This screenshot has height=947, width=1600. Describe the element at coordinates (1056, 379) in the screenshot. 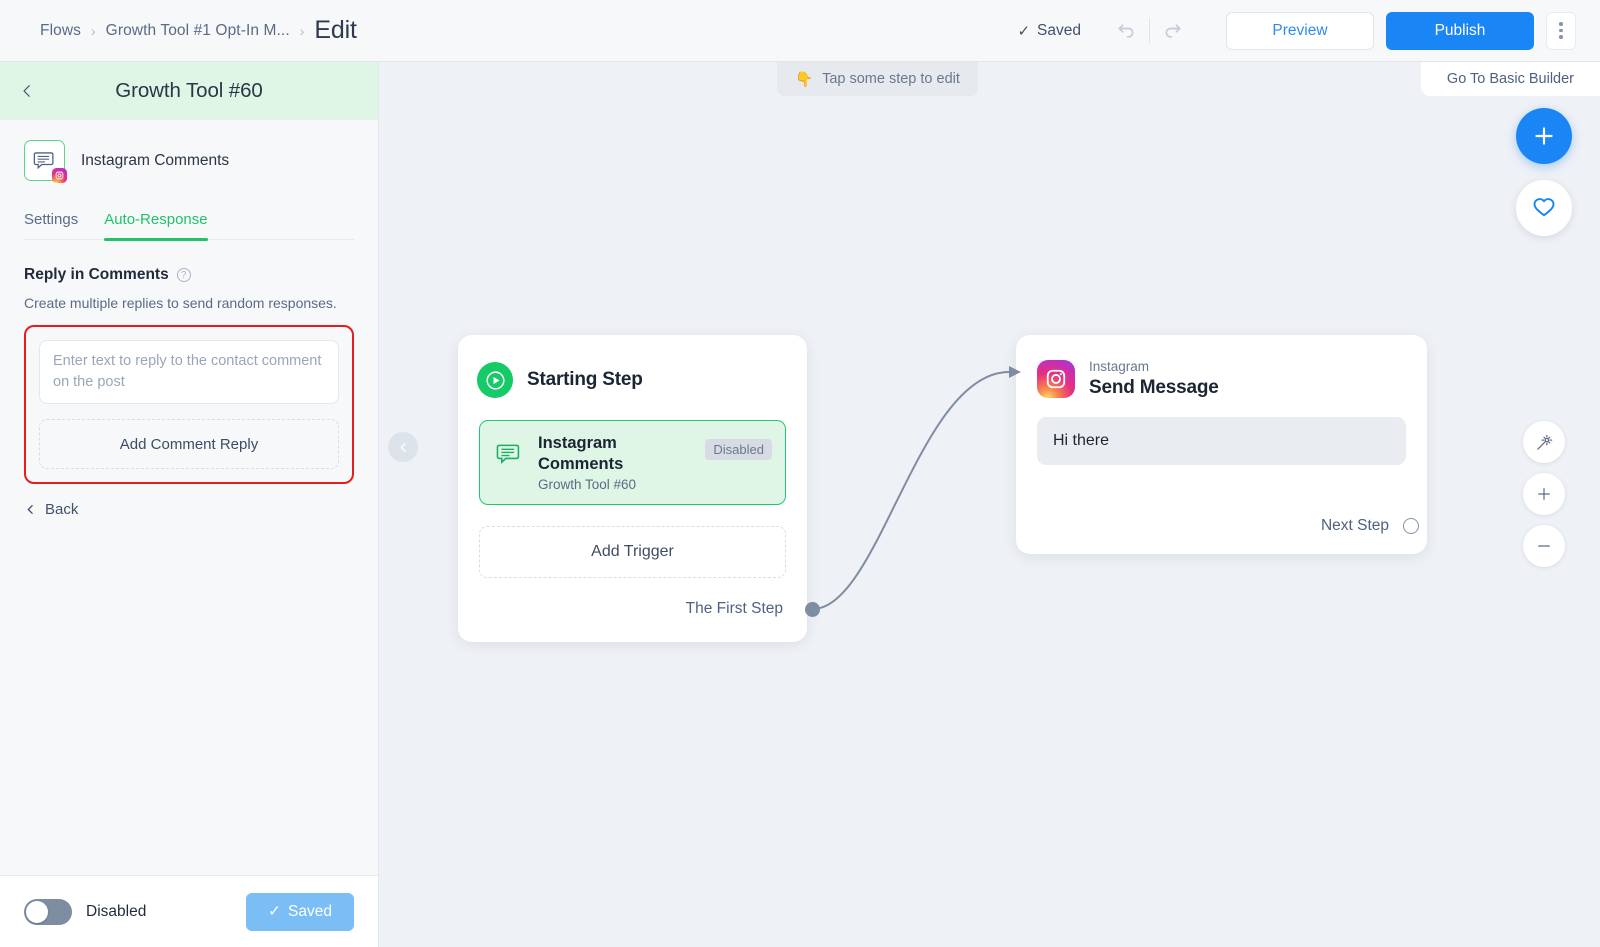

I see `instagram-icon` at that location.